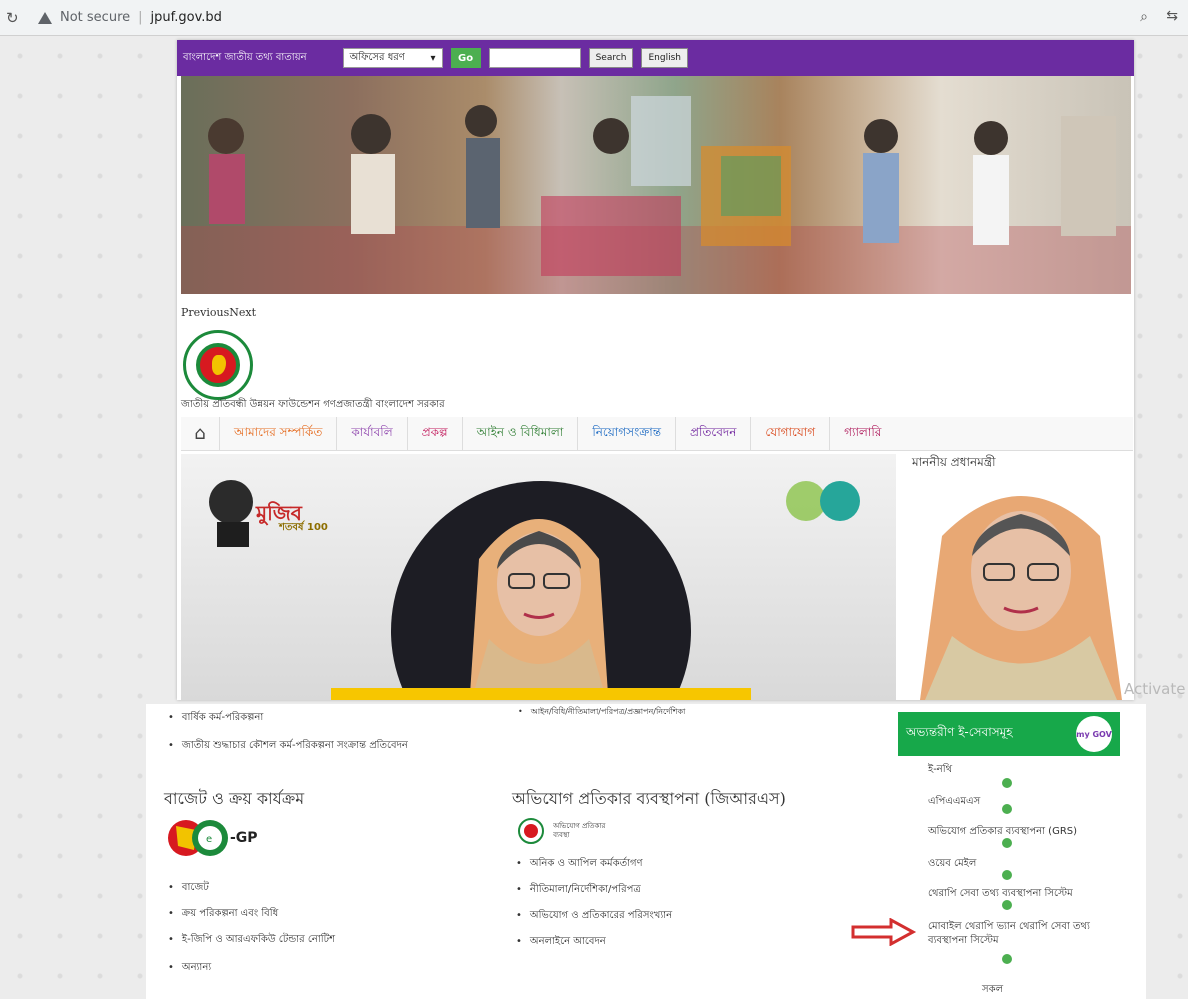 The width and height of the screenshot is (1188, 999). Describe the element at coordinates (541, 694) in the screenshot. I see `hero-caption-bar` at that location.